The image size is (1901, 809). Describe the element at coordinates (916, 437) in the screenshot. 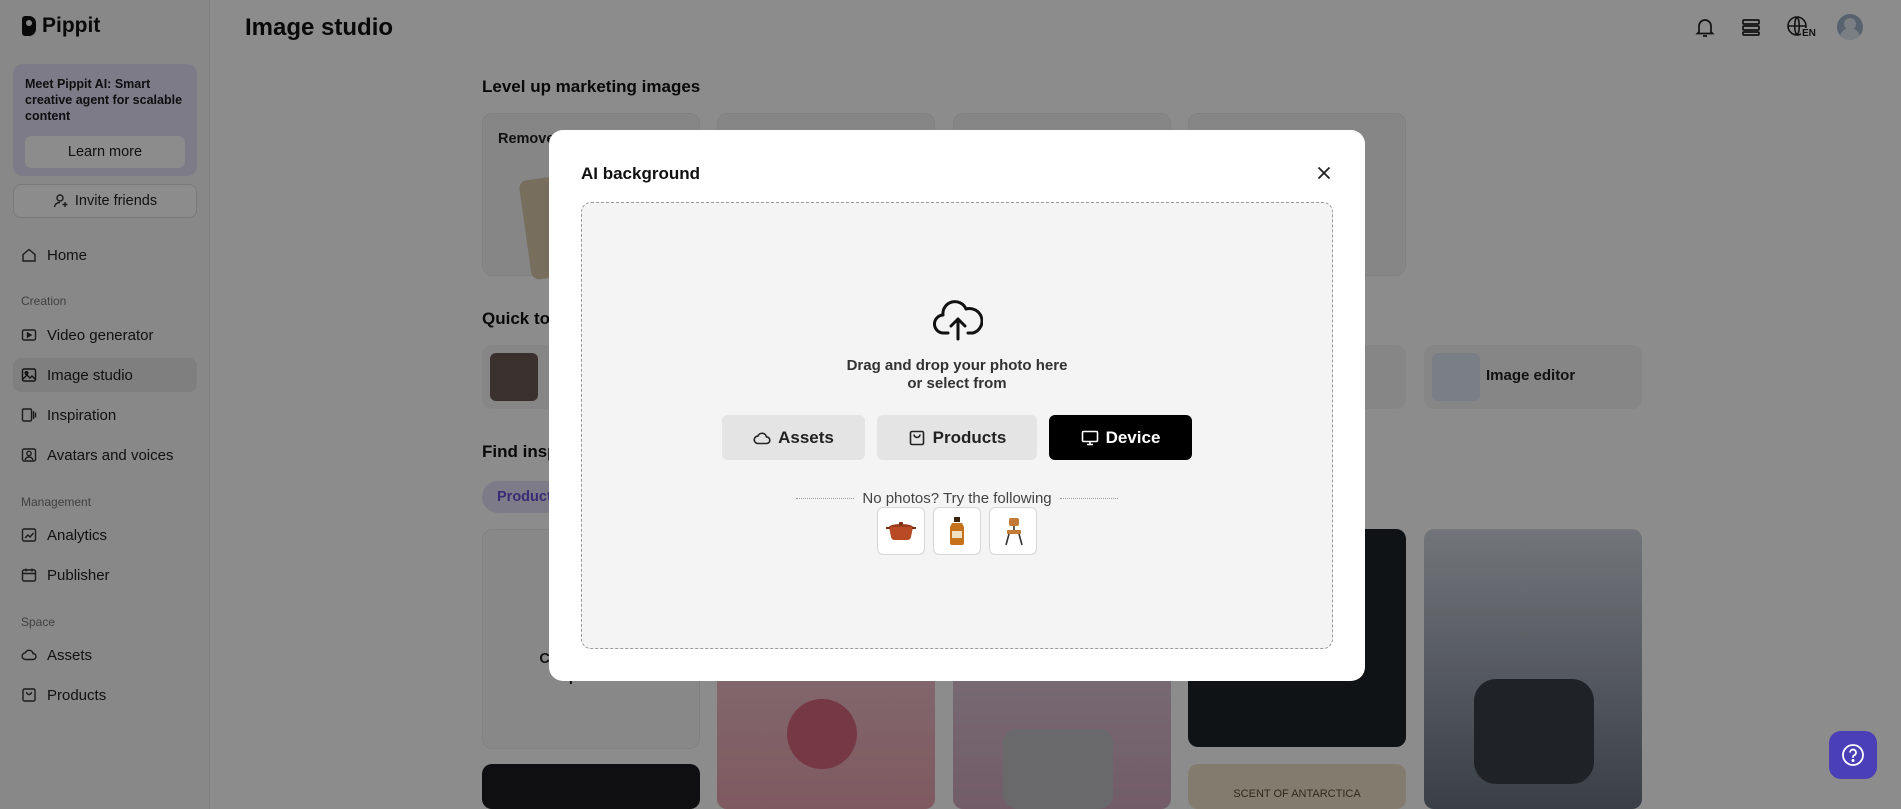

I see `product-box-icon` at that location.